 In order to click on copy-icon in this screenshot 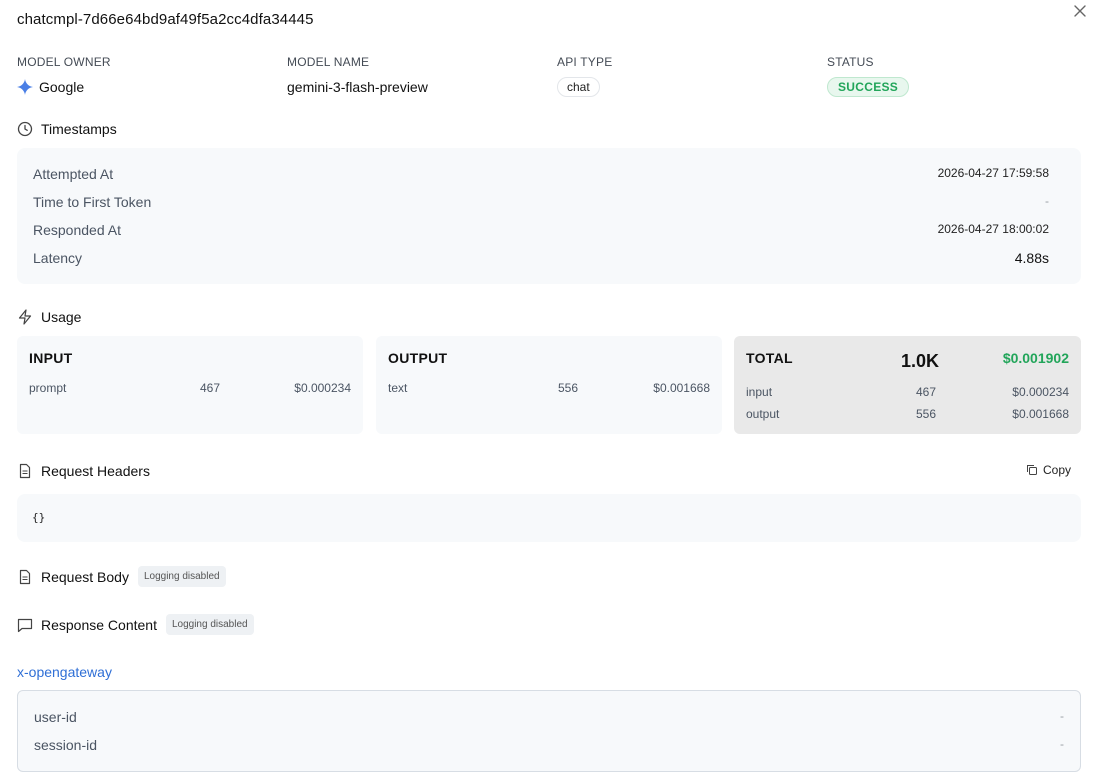, I will do `click(1032, 470)`.